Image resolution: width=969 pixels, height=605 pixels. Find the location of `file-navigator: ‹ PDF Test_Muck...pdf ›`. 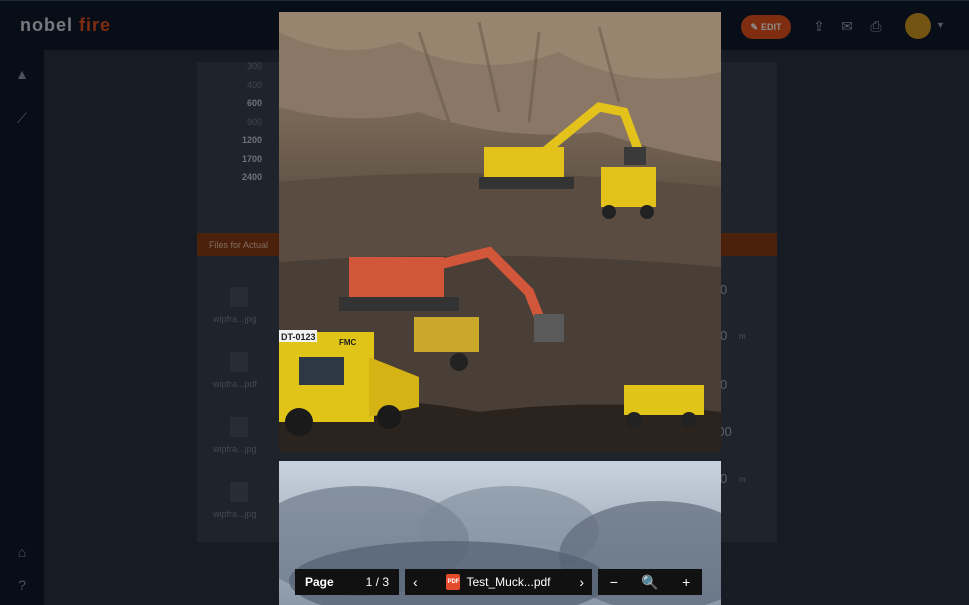

file-navigator: ‹ PDF Test_Muck...pdf › is located at coordinates (498, 582).